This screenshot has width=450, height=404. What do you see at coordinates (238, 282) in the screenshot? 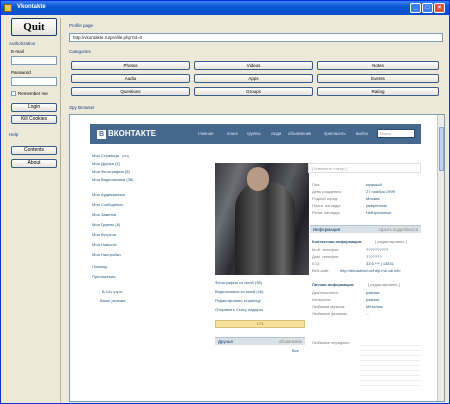
I see `photo-link: Фотографии со мной (38)` at bounding box center [238, 282].